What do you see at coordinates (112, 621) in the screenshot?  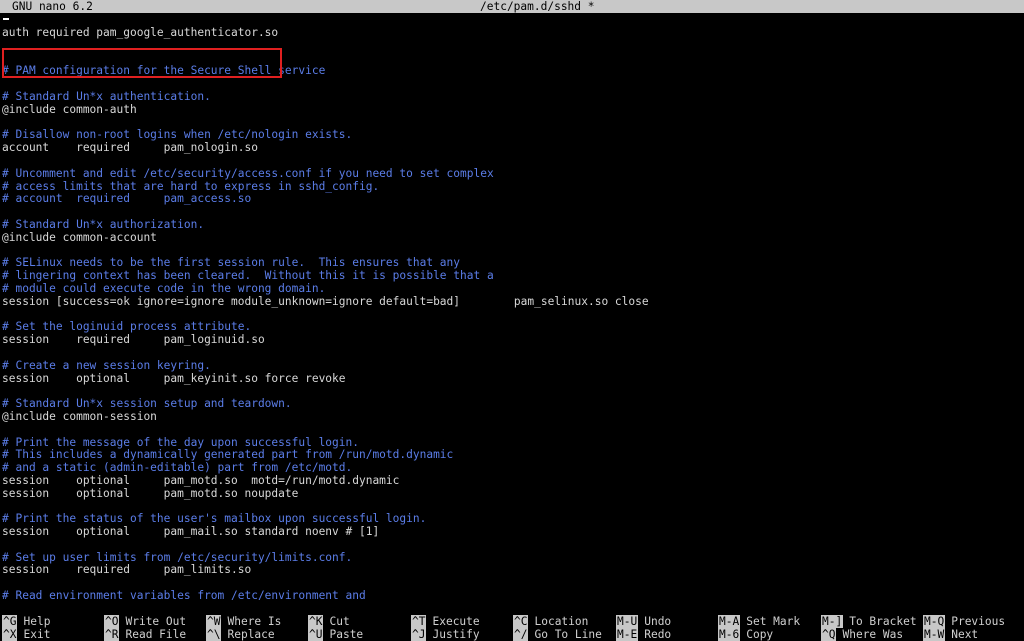 I see `shortcut-key: ^O` at bounding box center [112, 621].